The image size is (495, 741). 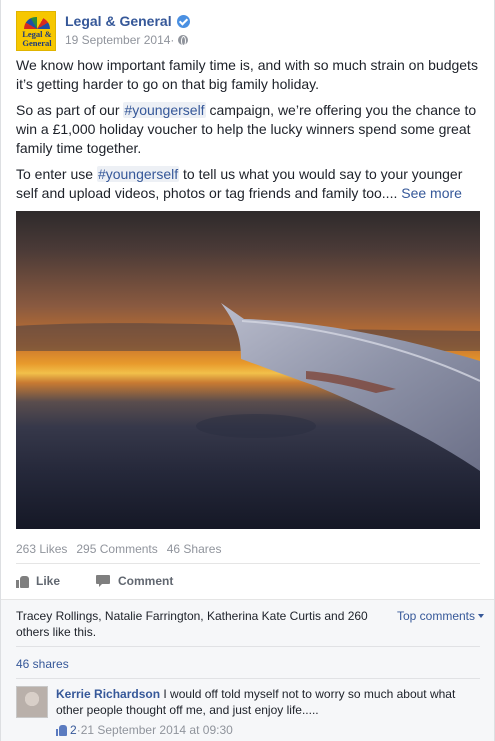 What do you see at coordinates (183, 21) in the screenshot?
I see `verified-badge-icon` at bounding box center [183, 21].